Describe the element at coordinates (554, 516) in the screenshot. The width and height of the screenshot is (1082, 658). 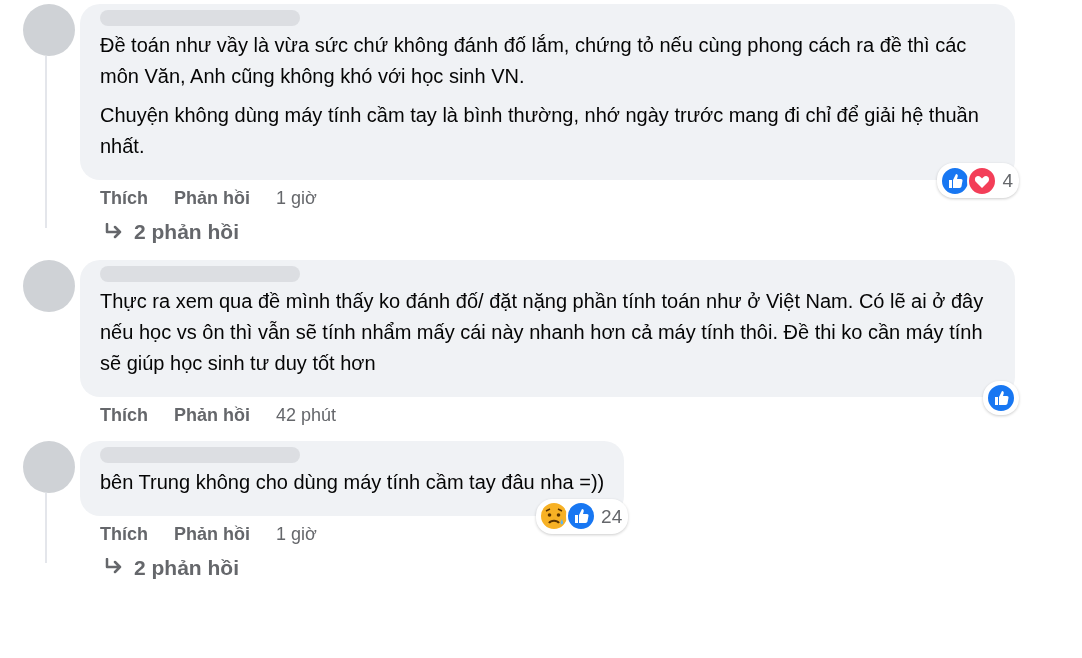
I see `sad-face-icon` at that location.